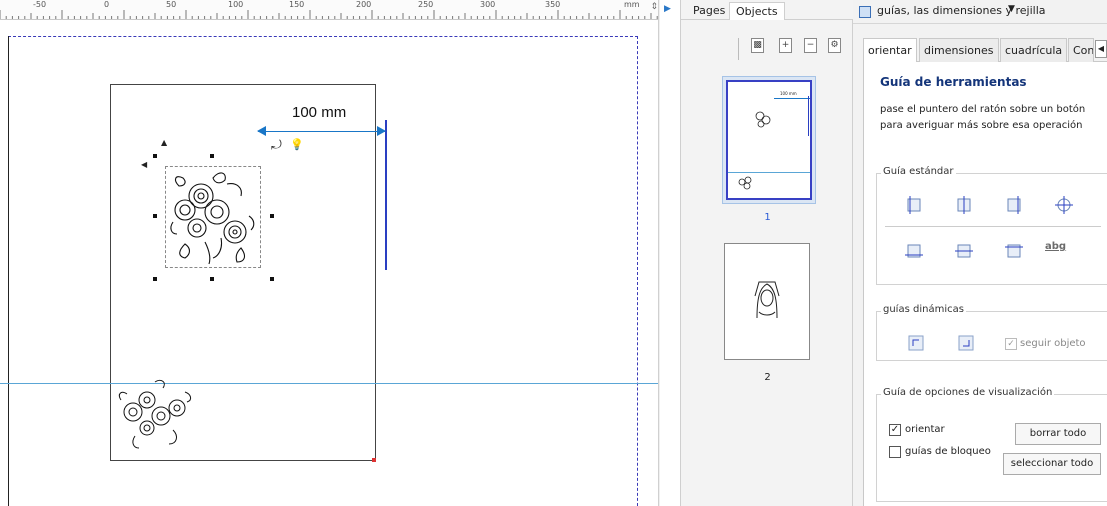 The height and width of the screenshot is (506, 1107). I want to click on measurement-arrow-left, so click(261, 131).